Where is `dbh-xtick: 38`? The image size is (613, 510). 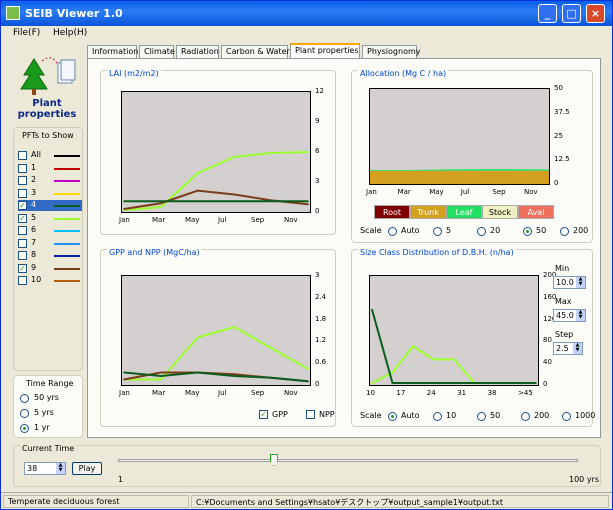 dbh-xtick: 38 is located at coordinates (492, 393).